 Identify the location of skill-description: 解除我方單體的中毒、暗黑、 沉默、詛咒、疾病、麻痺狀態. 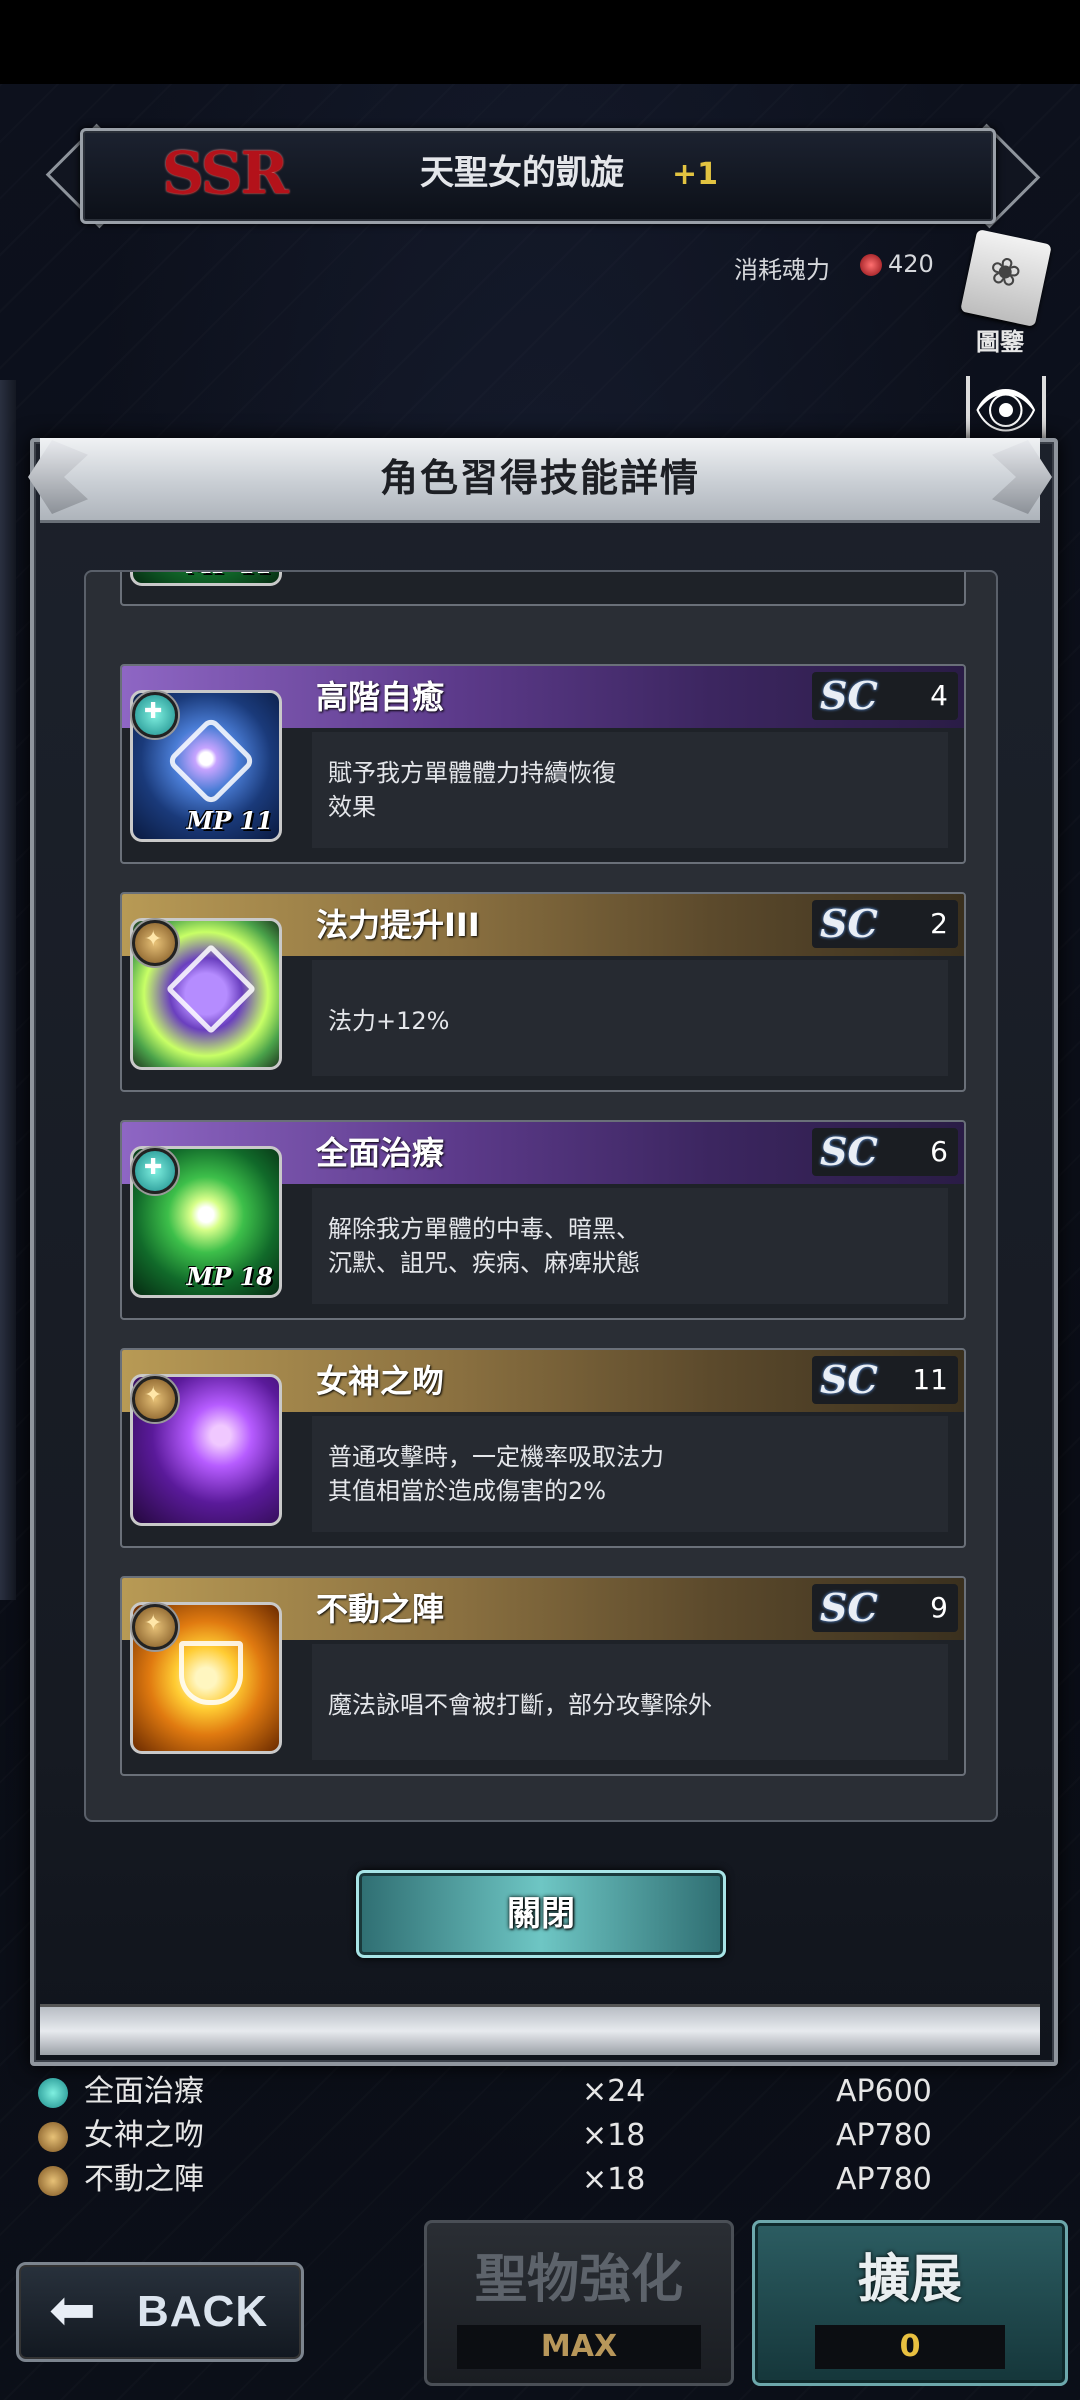
(484, 1246).